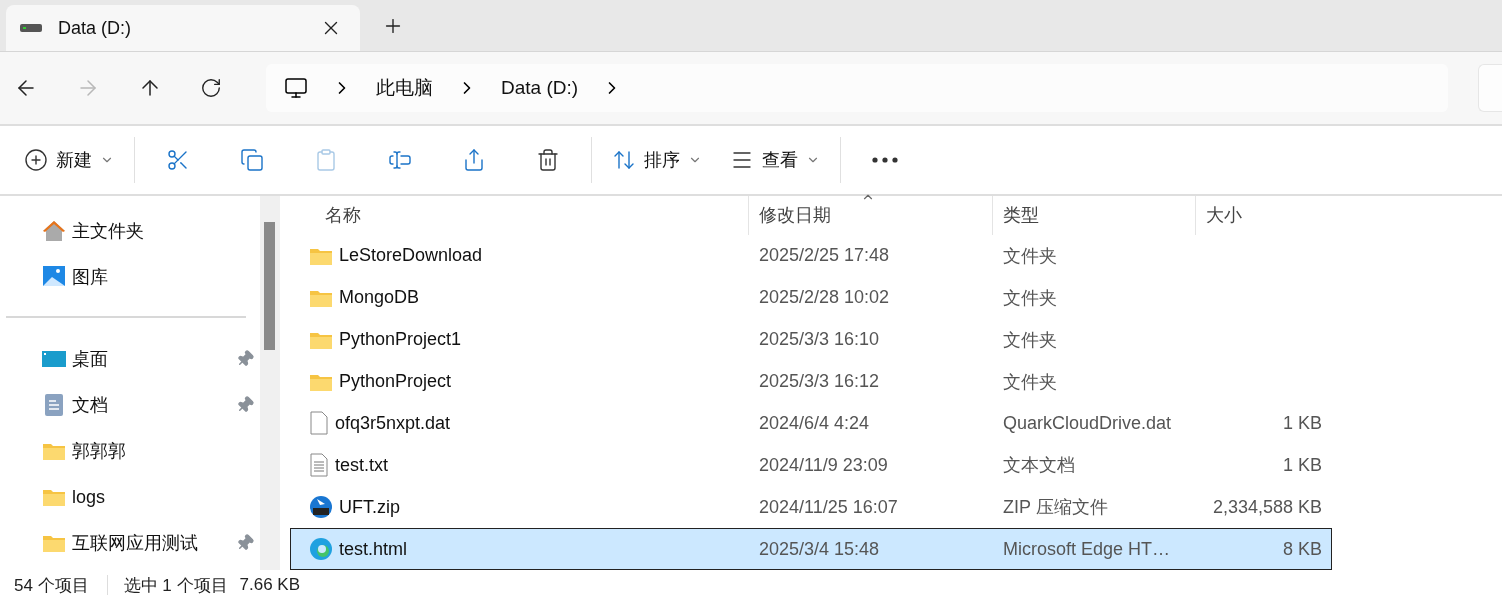  What do you see at coordinates (474, 160) in the screenshot?
I see `share-icon` at bounding box center [474, 160].